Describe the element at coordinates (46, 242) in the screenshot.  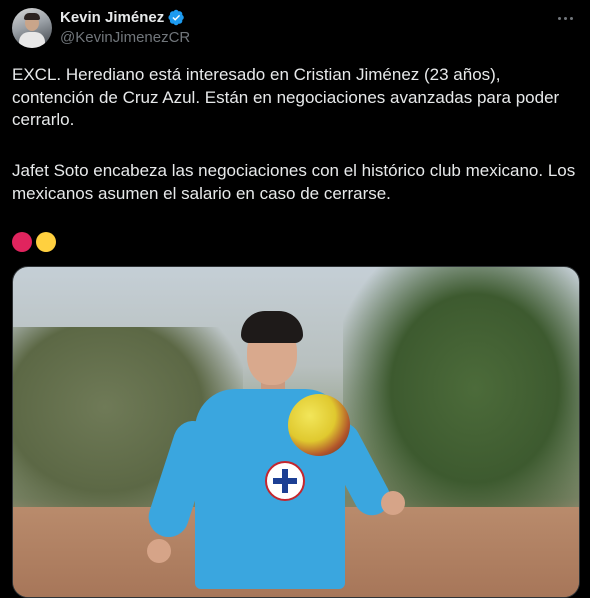
I see `yellow-circle-emoji-icon` at that location.